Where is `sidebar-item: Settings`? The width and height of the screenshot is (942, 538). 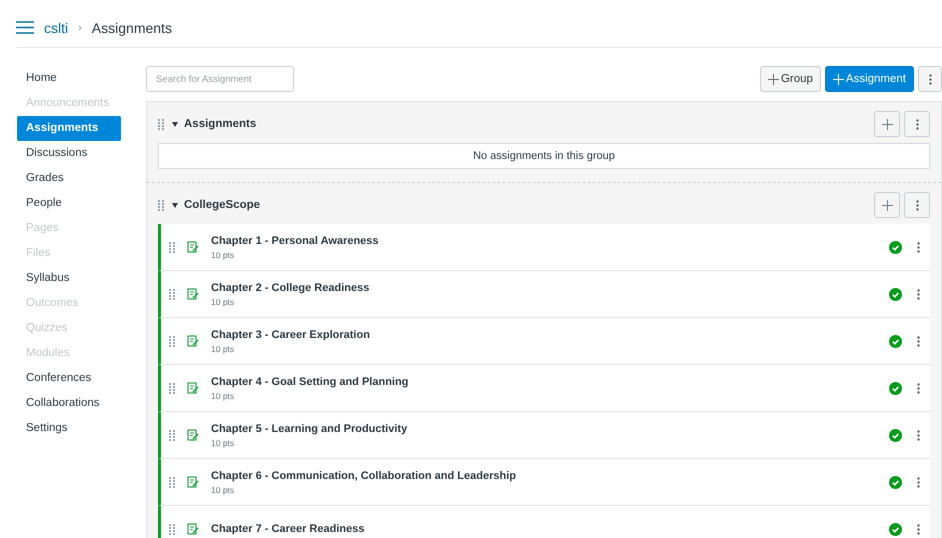
sidebar-item: Settings is located at coordinates (69, 428).